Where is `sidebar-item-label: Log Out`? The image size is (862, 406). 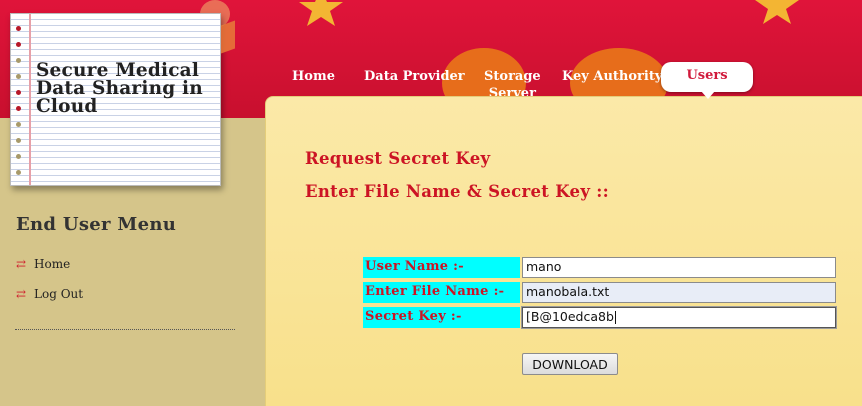 sidebar-item-label: Log Out is located at coordinates (59, 294).